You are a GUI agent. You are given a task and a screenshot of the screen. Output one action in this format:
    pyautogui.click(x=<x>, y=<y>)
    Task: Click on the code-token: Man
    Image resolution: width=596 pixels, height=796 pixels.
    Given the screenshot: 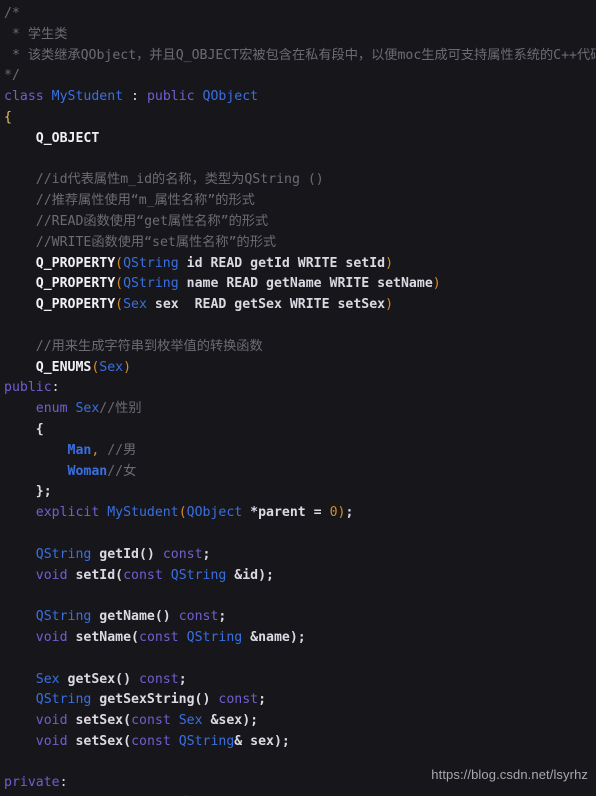 What is the action you would take?
    pyautogui.click(x=48, y=450)
    